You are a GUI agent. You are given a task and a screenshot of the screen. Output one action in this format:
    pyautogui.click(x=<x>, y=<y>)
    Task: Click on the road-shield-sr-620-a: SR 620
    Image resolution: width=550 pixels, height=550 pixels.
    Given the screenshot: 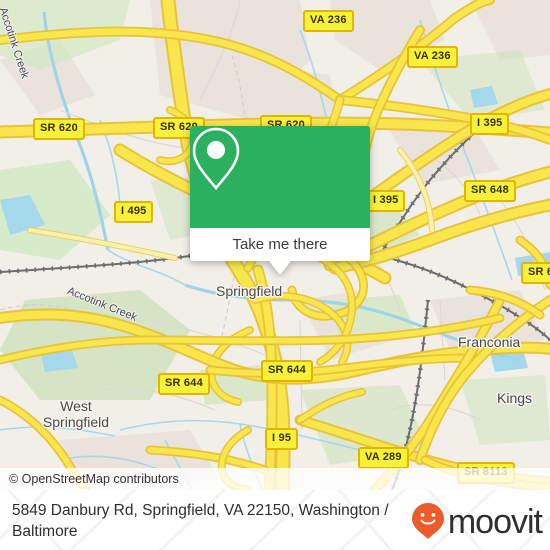 What is the action you would take?
    pyautogui.click(x=59, y=129)
    